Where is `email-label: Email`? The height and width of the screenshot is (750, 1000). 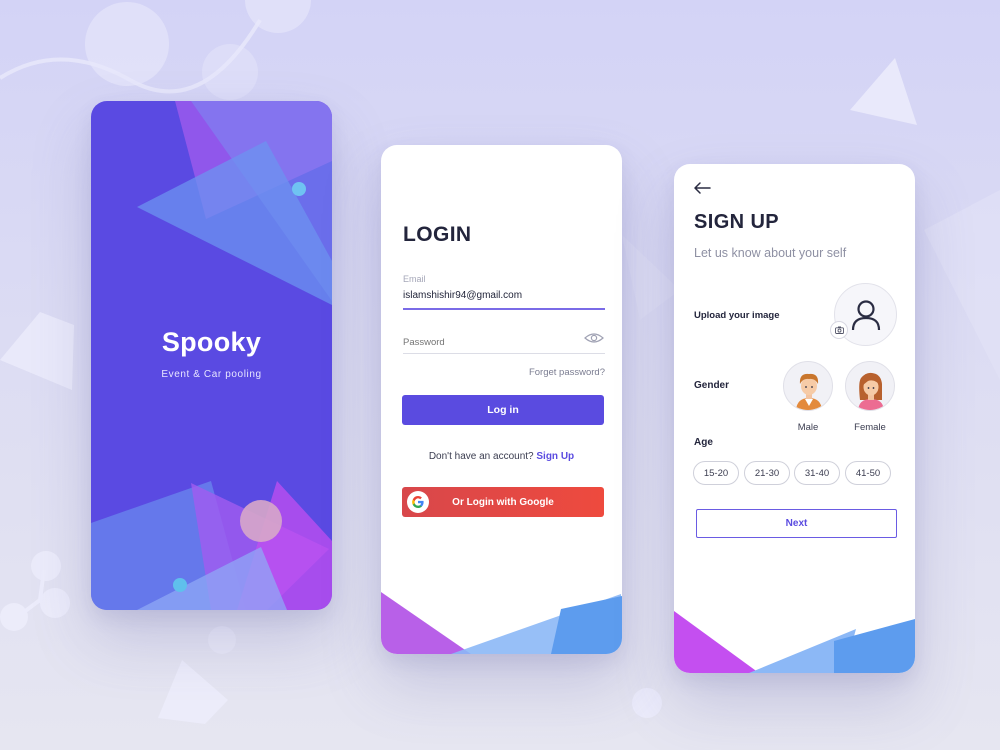
email-label: Email is located at coordinates (414, 279).